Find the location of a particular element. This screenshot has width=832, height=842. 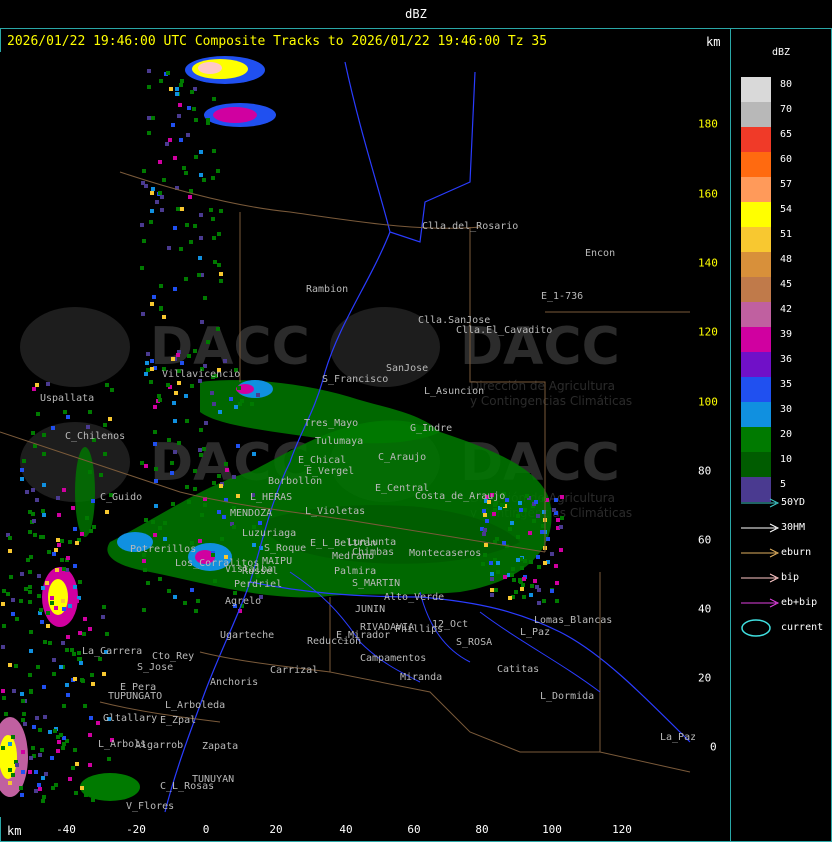

place-label: Catitas is located at coordinates (518, 669).